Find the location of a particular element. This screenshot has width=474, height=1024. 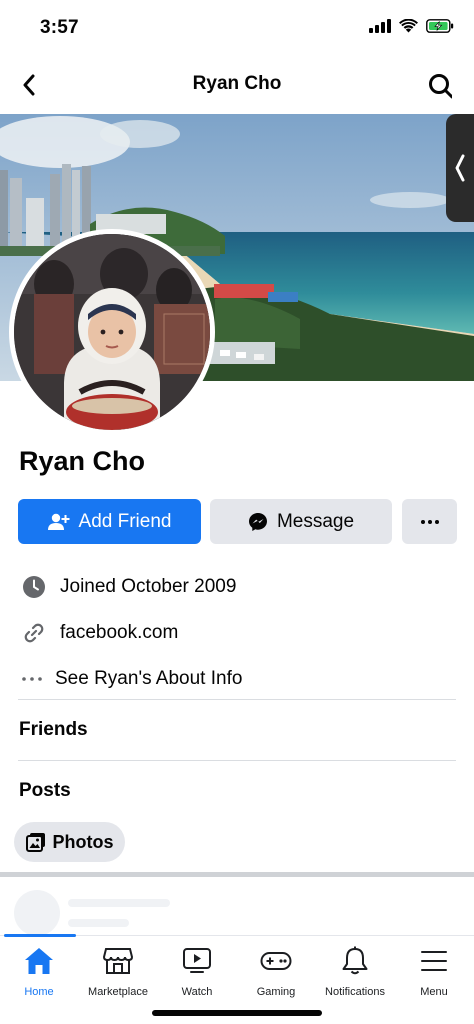

tab-marketplace: Marketplace is located at coordinates (118, 971).